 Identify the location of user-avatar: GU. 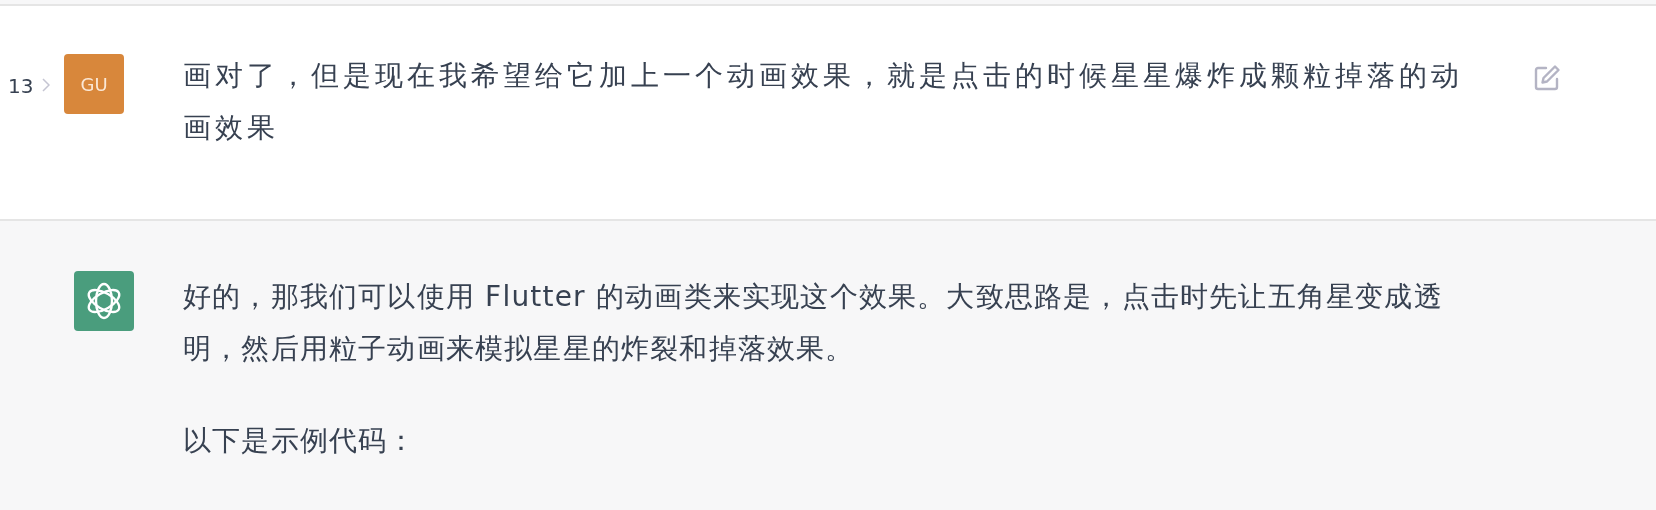
(94, 84).